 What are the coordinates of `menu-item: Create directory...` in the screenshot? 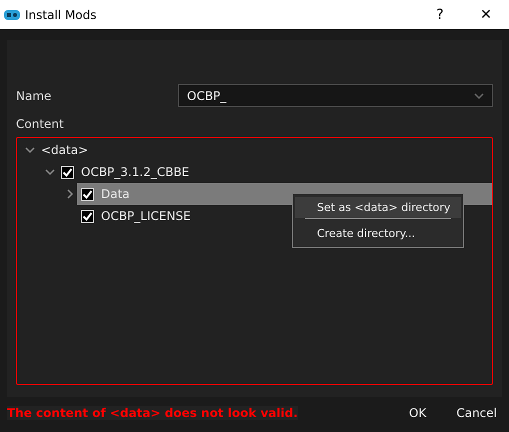 It's located at (378, 233).